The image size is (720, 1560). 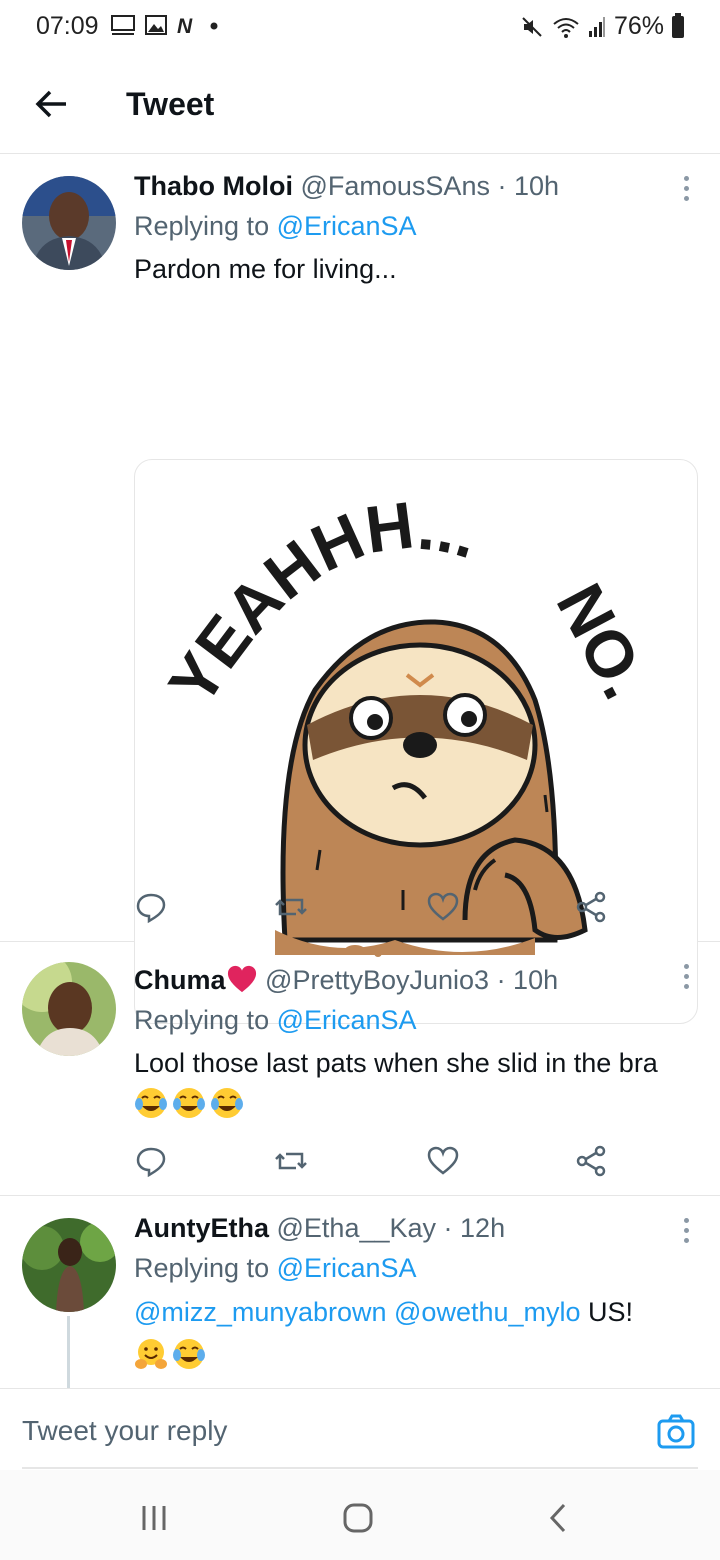 What do you see at coordinates (213, 186) in the screenshot?
I see `author-name: Thabo Moloi` at bounding box center [213, 186].